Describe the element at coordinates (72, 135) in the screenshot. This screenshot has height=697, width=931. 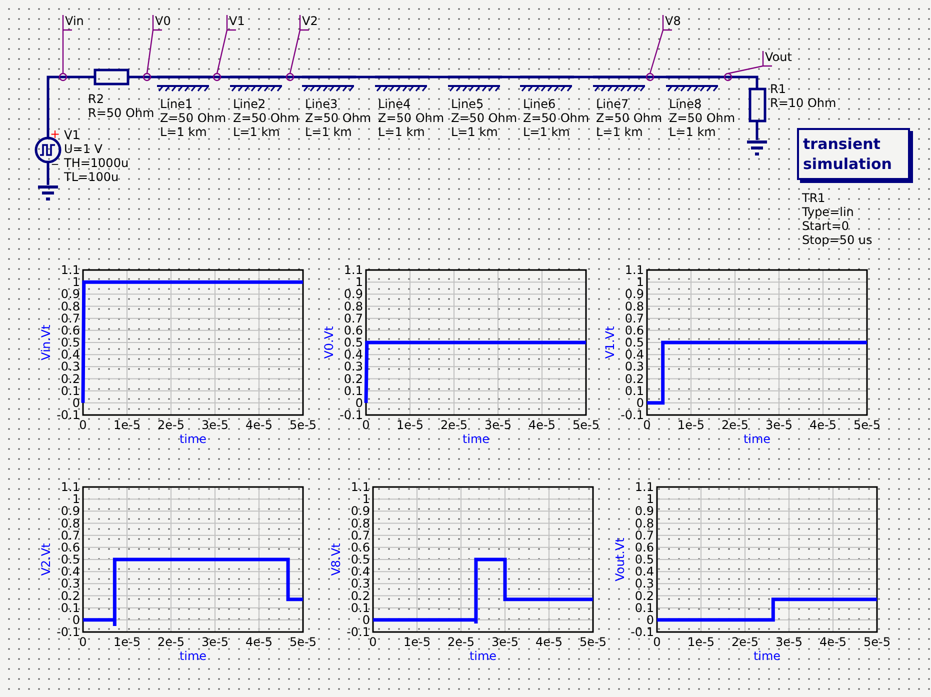
I see `component-name: V1` at that location.